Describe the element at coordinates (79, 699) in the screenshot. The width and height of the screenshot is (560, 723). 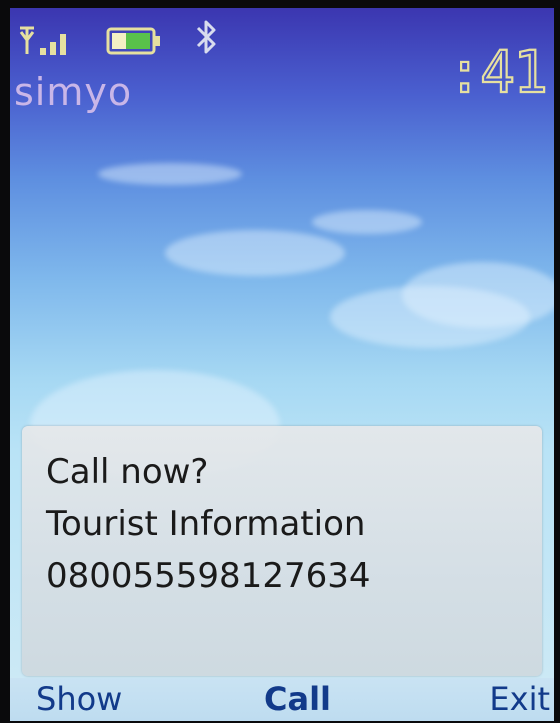
I see `show-softkey: Show` at that location.